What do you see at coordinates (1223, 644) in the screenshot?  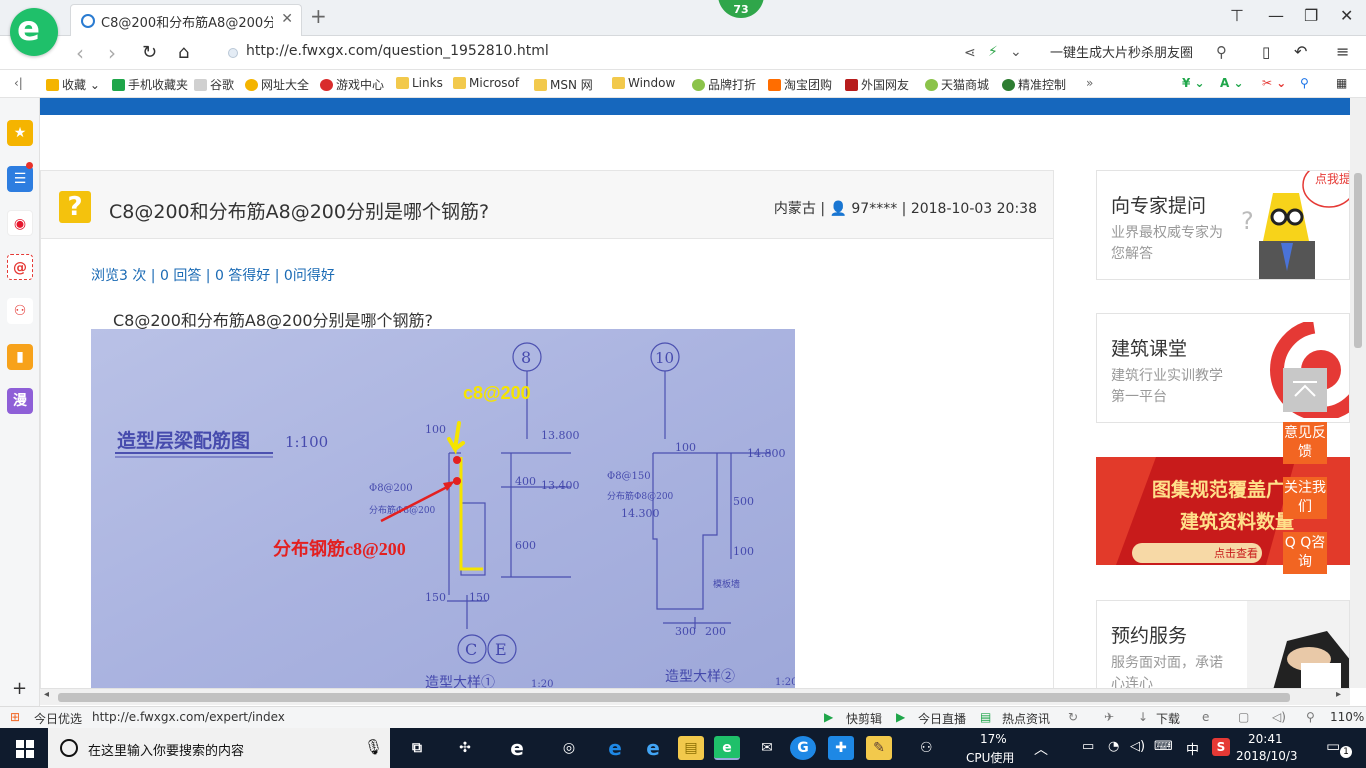 I see `service-card: 预约服务 服务面对面，承诺心连心` at bounding box center [1223, 644].